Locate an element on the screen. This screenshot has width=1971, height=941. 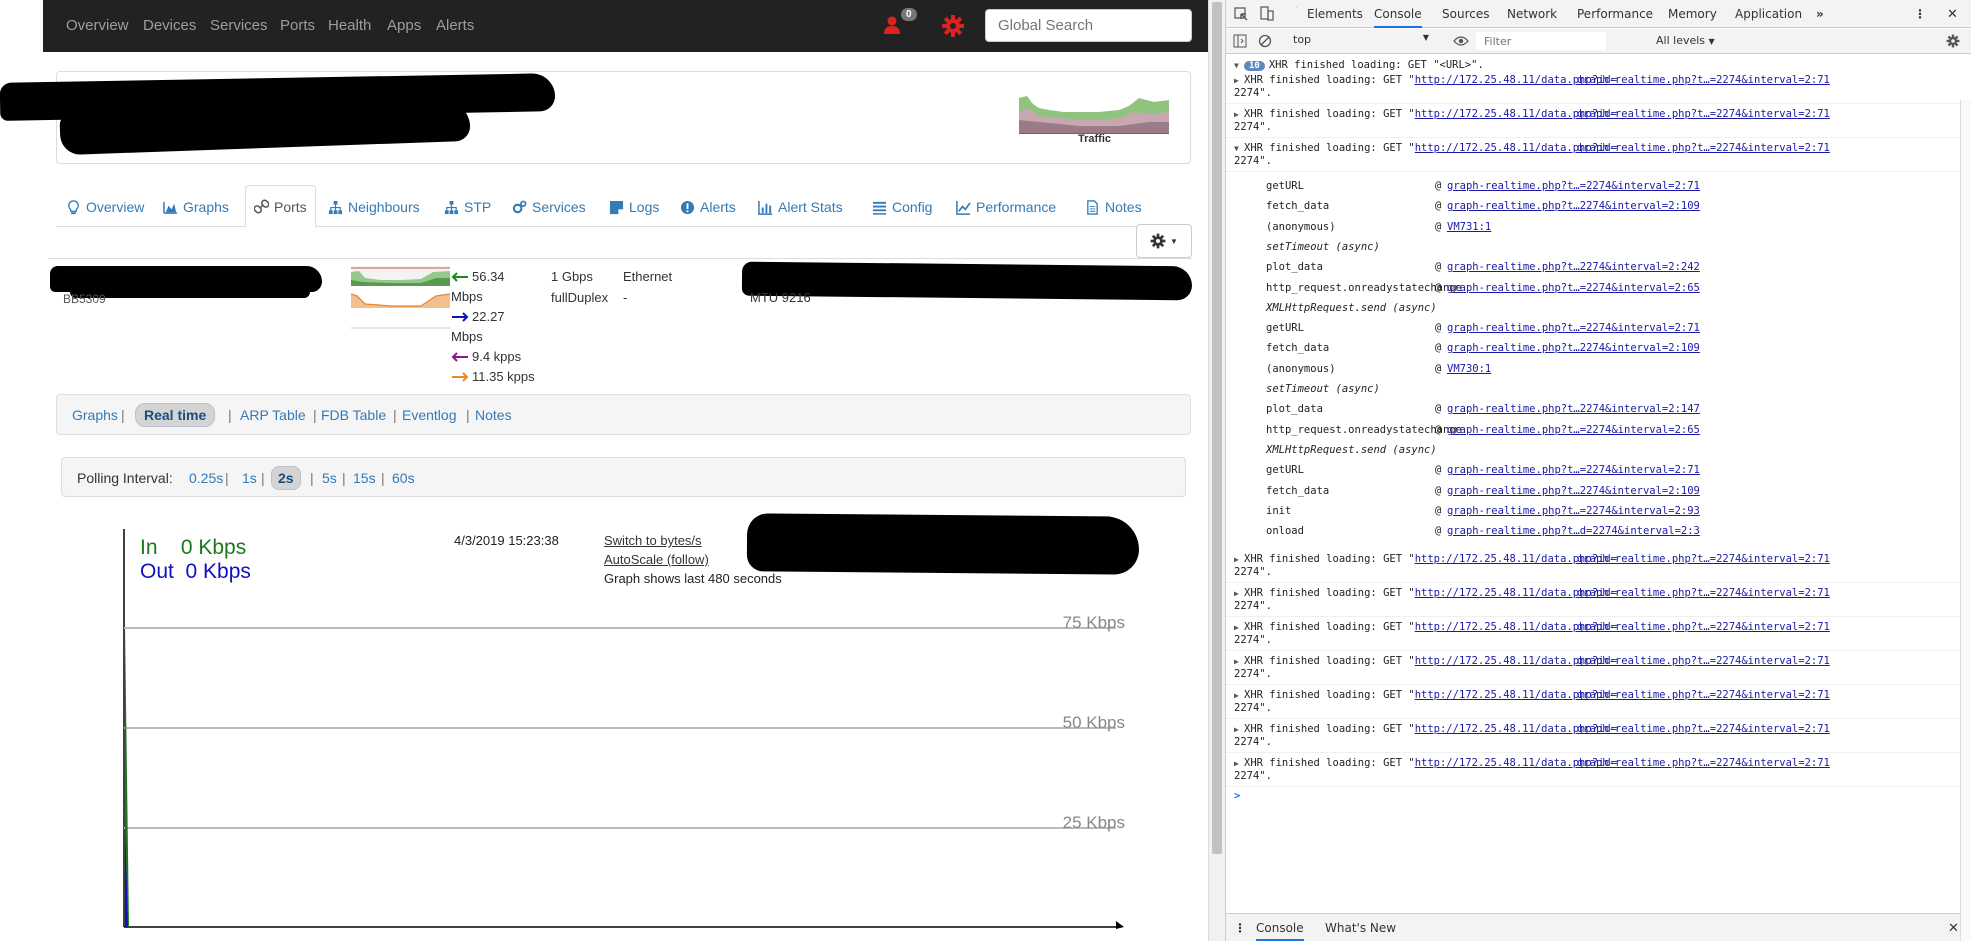
user-alert-icon is located at coordinates (892, 25).